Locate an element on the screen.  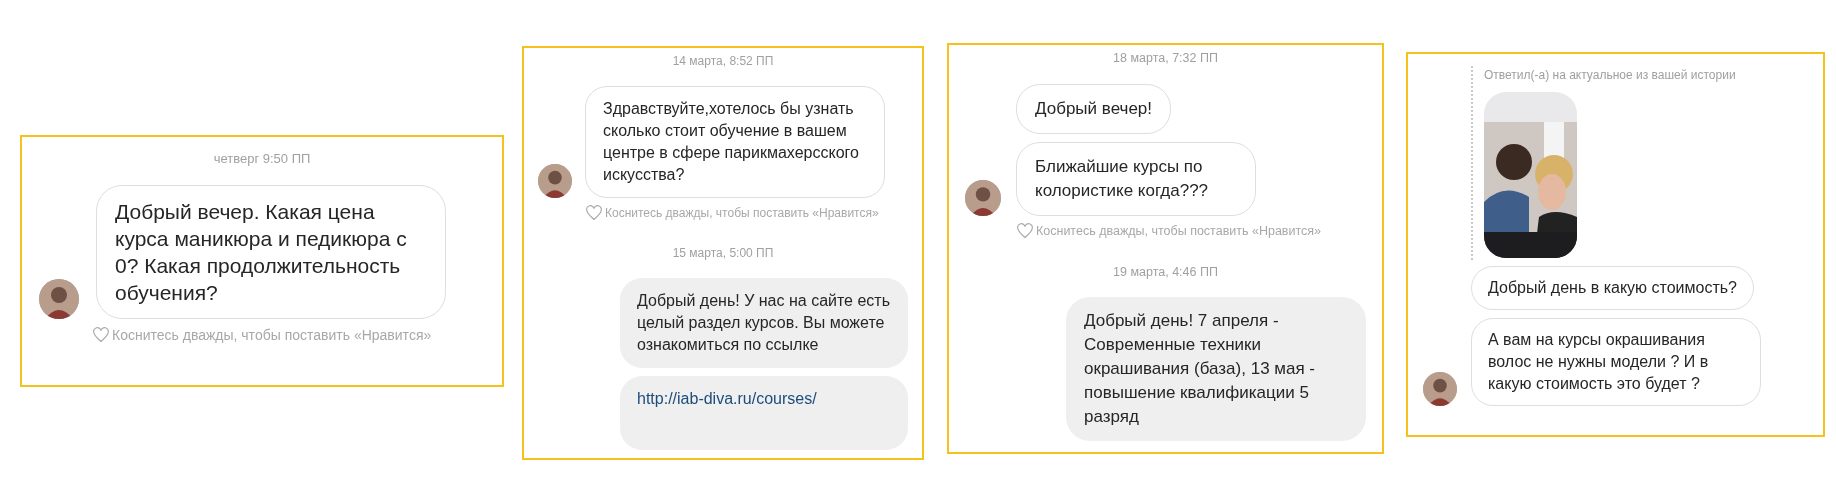
timestamp: 15 марта, 5:00 ПП is located at coordinates (723, 253).